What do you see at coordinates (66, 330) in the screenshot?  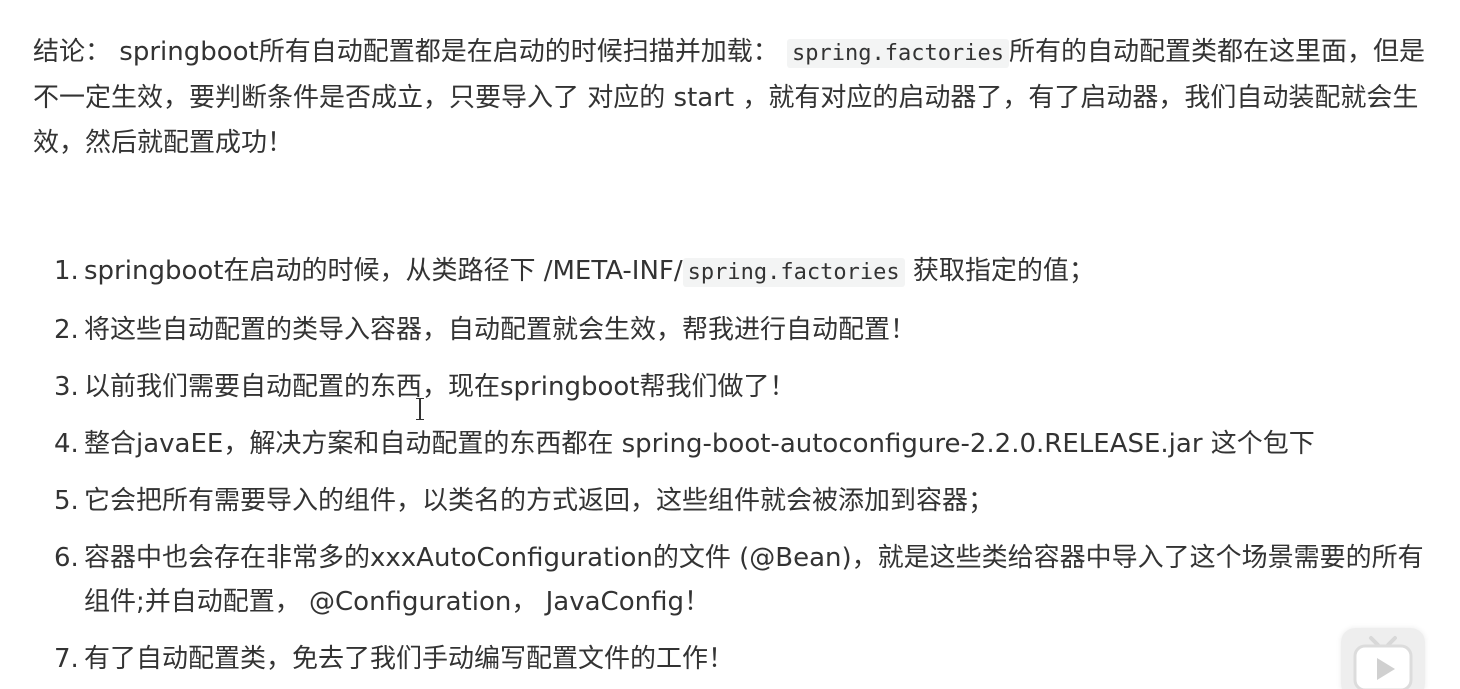 I see `list-item-number: 2.` at bounding box center [66, 330].